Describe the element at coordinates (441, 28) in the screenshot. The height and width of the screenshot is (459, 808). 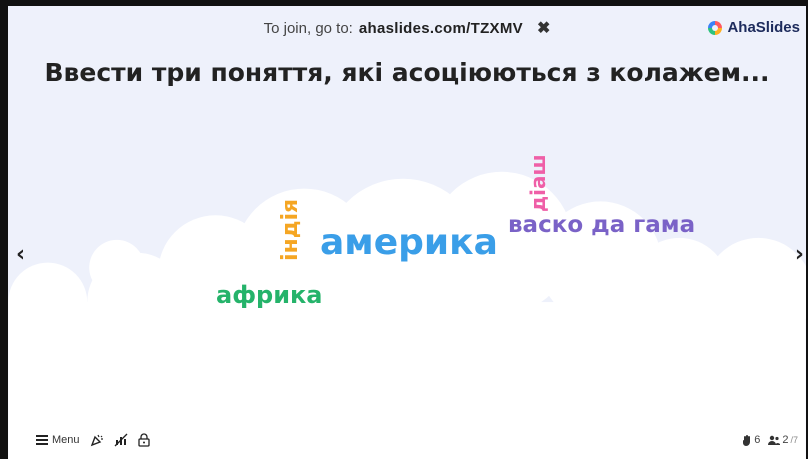
I see `join-url: ahaslides.com/TZXMV` at that location.